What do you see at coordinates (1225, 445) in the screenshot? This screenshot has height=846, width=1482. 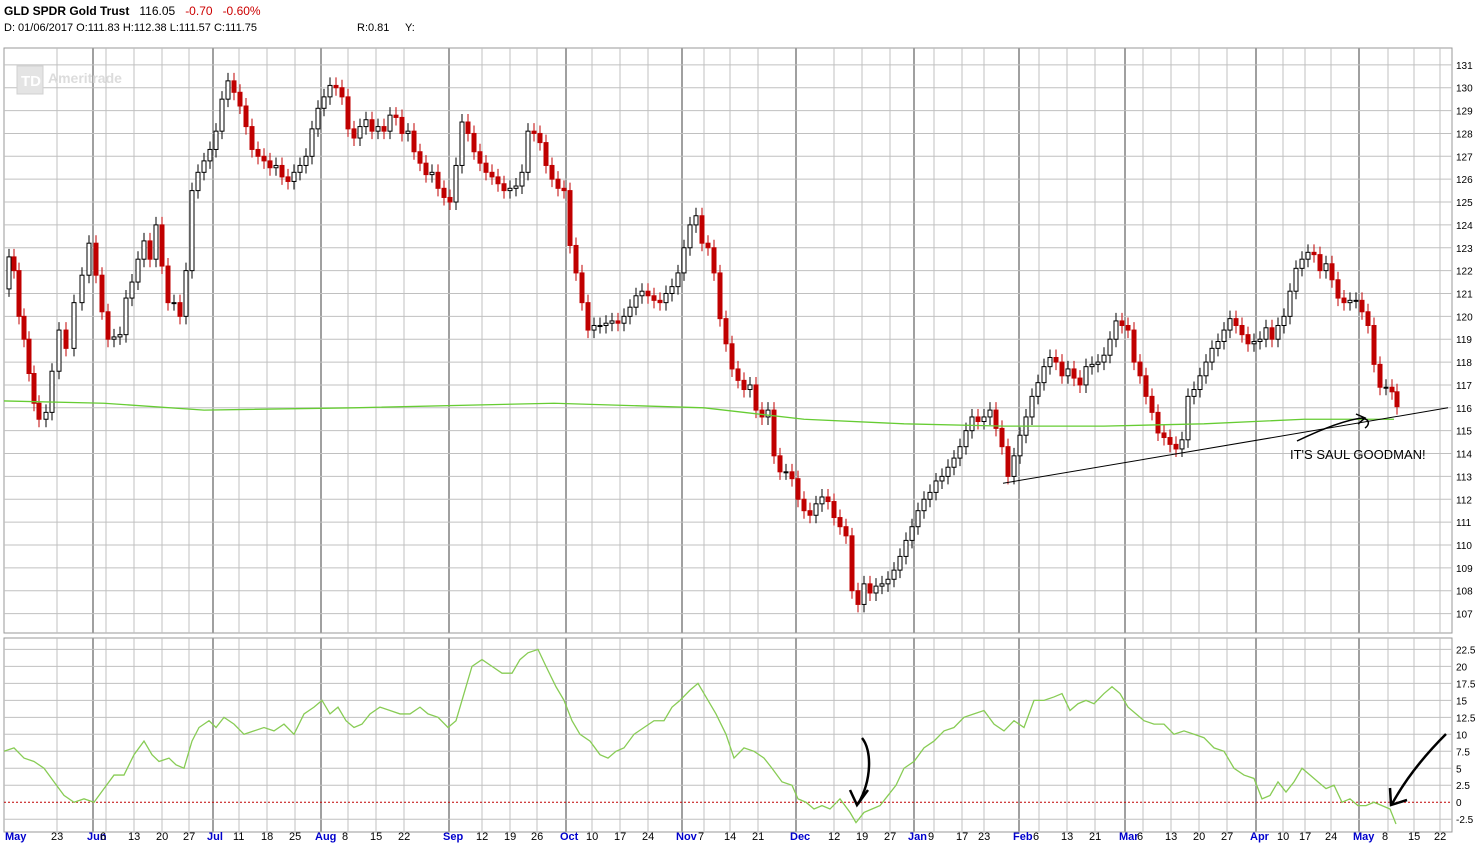 I see `support-trendline` at bounding box center [1225, 445].